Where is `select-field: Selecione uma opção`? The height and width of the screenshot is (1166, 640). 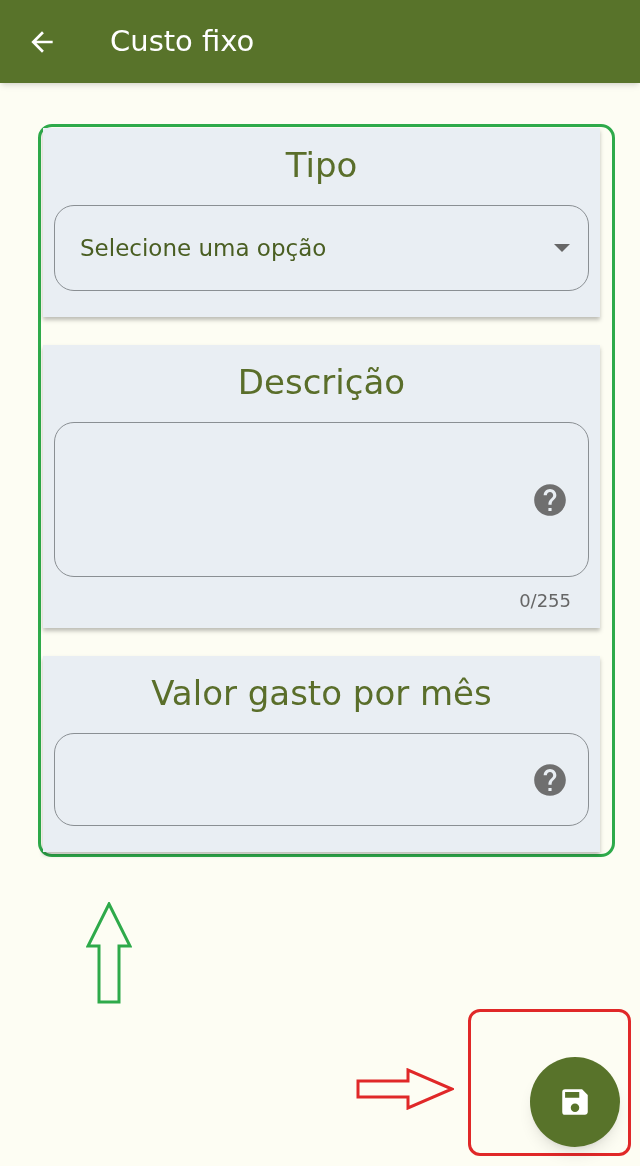 select-field: Selecione uma opção is located at coordinates (321, 248).